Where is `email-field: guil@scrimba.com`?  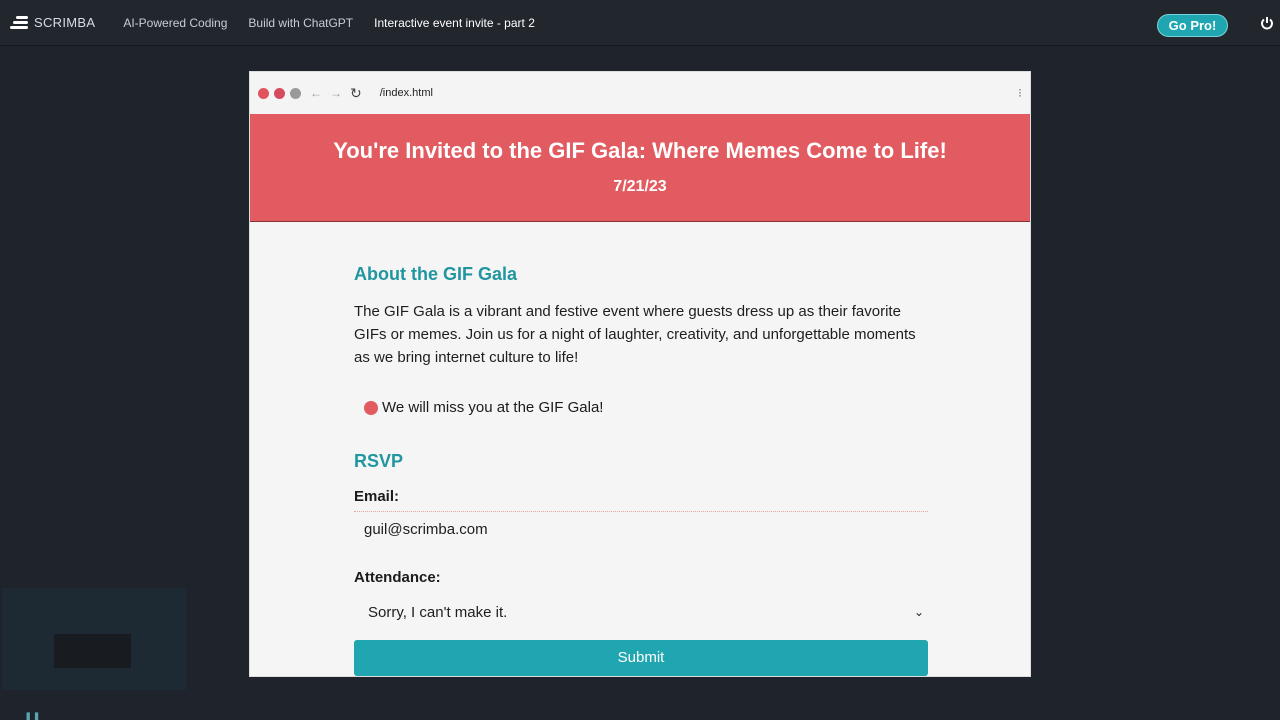
email-field: guil@scrimba.com is located at coordinates (641, 529).